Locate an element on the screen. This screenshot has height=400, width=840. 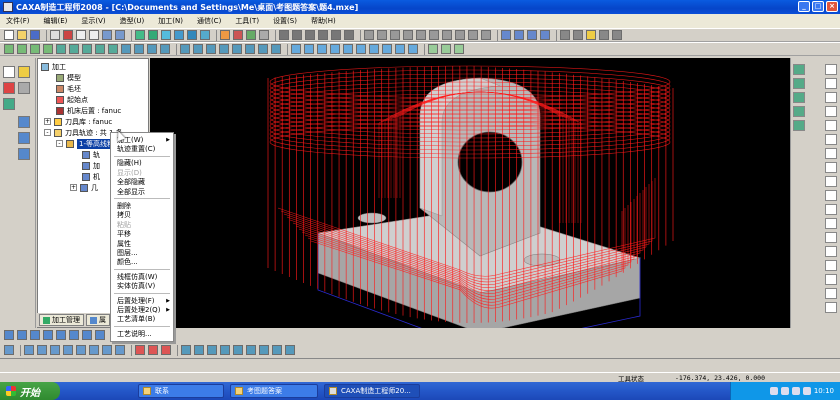
menu-machining: 加工(N) is located at coordinates (170, 21).